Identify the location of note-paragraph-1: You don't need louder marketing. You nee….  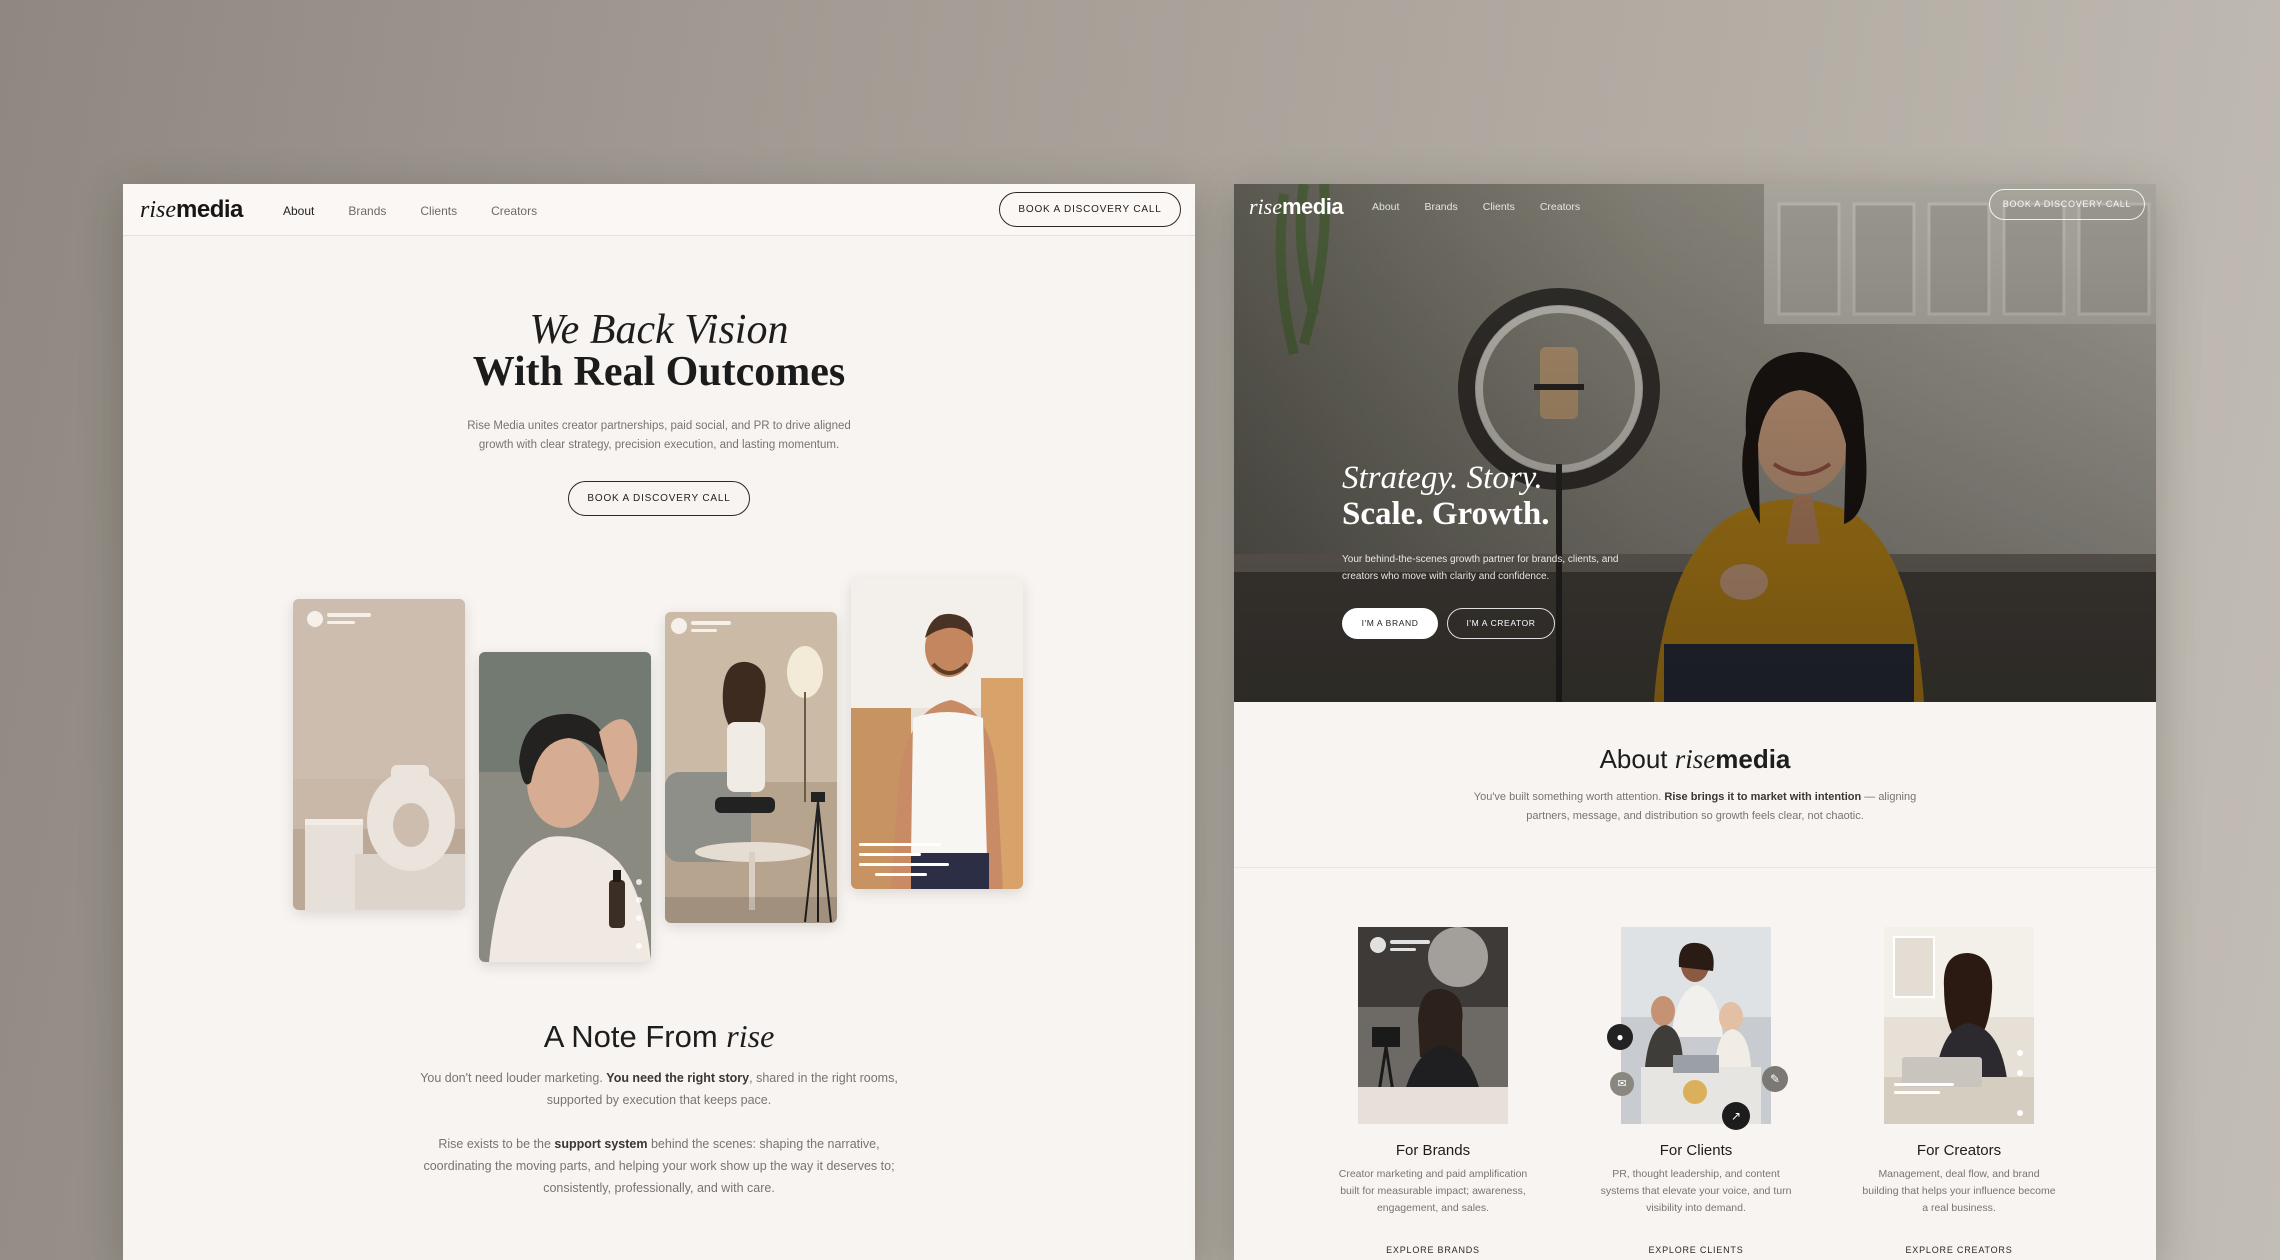
(659, 1089).